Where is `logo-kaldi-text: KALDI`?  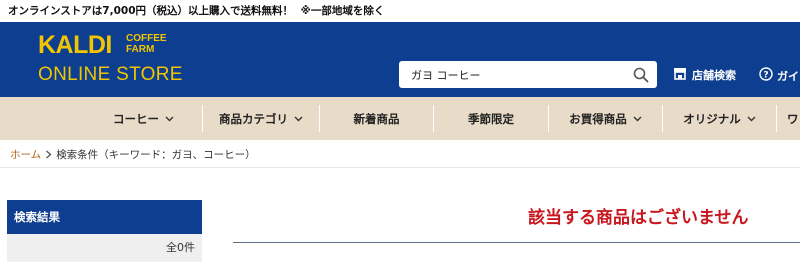 logo-kaldi-text: KALDI is located at coordinates (75, 45).